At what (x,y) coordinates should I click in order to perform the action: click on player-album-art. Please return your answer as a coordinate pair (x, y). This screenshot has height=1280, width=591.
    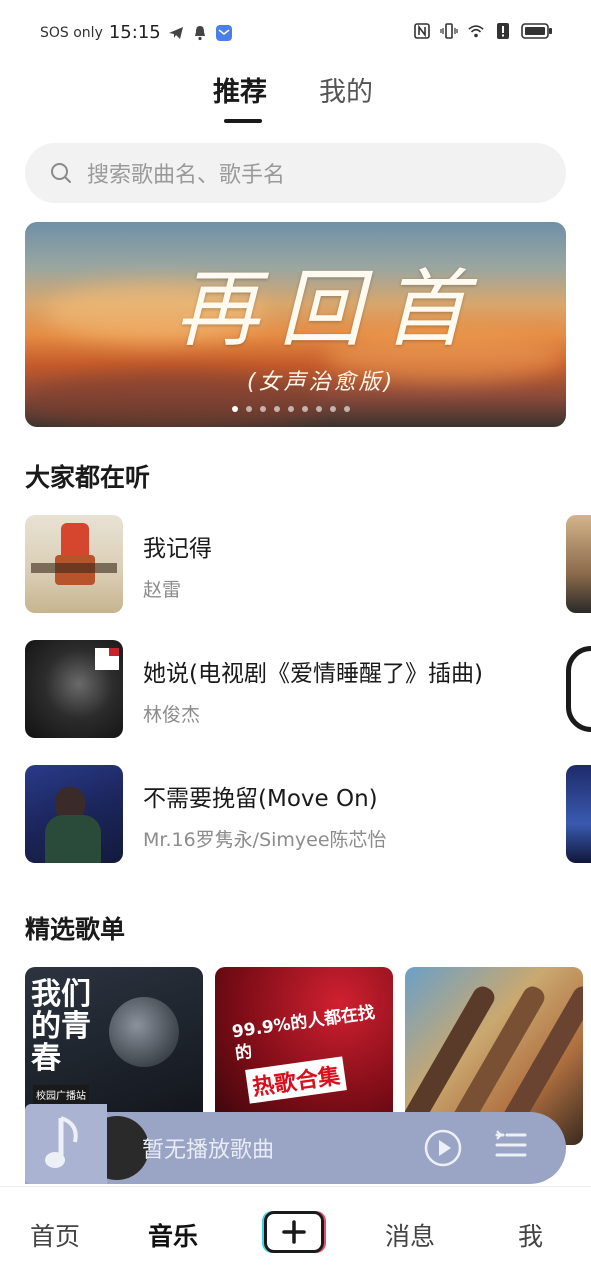
    Looking at the image, I should click on (66, 1144).